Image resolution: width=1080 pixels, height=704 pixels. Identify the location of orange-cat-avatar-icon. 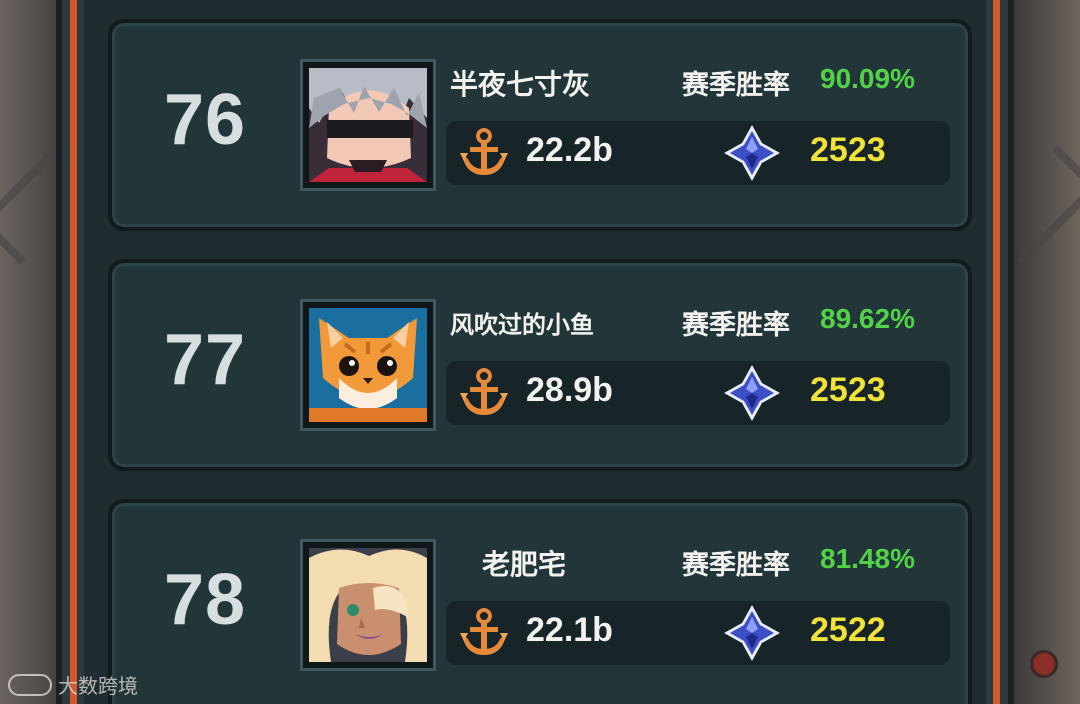
(368, 365).